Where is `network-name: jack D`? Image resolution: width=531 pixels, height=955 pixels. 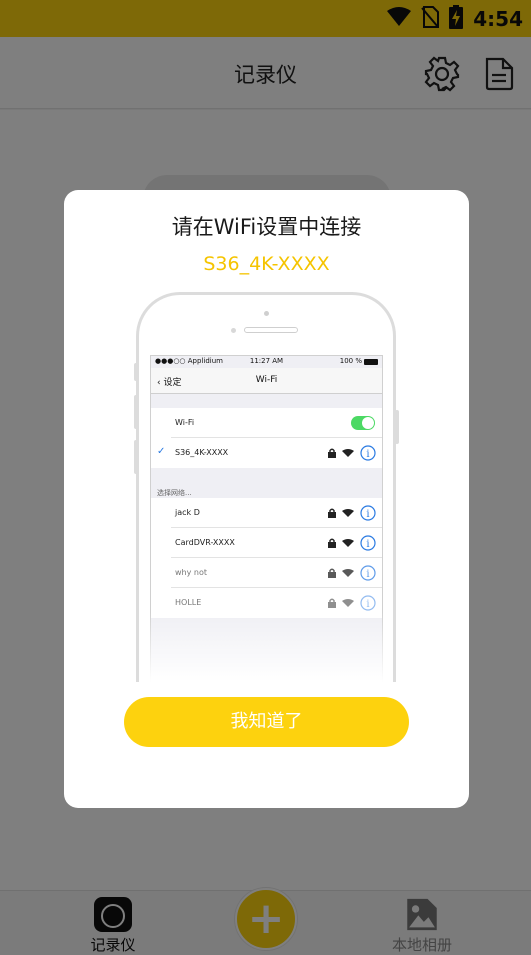 network-name: jack D is located at coordinates (187, 512).